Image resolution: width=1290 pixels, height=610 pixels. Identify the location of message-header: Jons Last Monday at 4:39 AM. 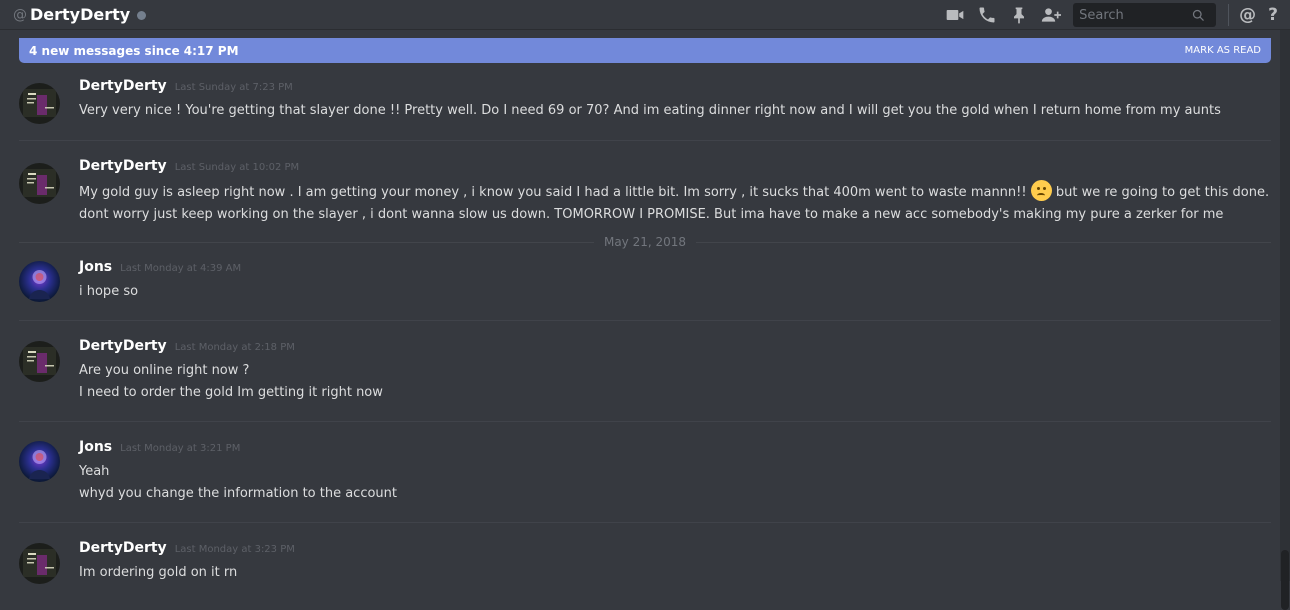
(679, 270).